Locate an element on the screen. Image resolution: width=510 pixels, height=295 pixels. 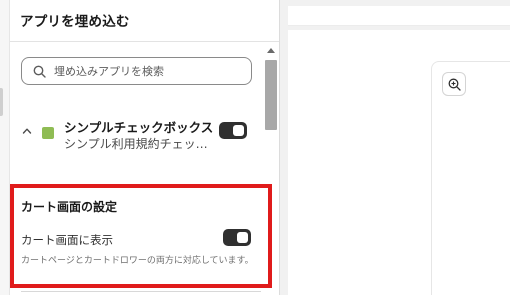
app-icon is located at coordinates (48, 133).